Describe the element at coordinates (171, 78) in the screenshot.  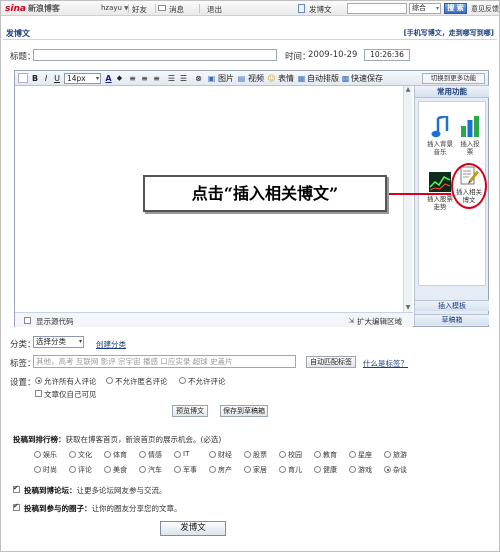
I see `ordered-list-icon: ☰` at that location.